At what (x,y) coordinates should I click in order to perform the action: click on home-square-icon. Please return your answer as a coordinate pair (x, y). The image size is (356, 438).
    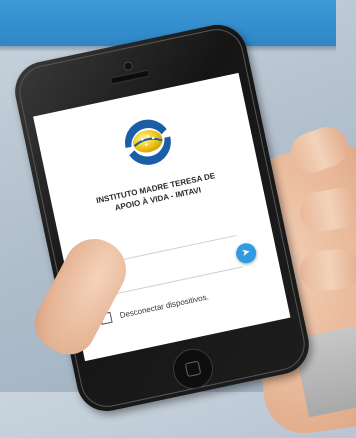
    Looking at the image, I should click on (193, 369).